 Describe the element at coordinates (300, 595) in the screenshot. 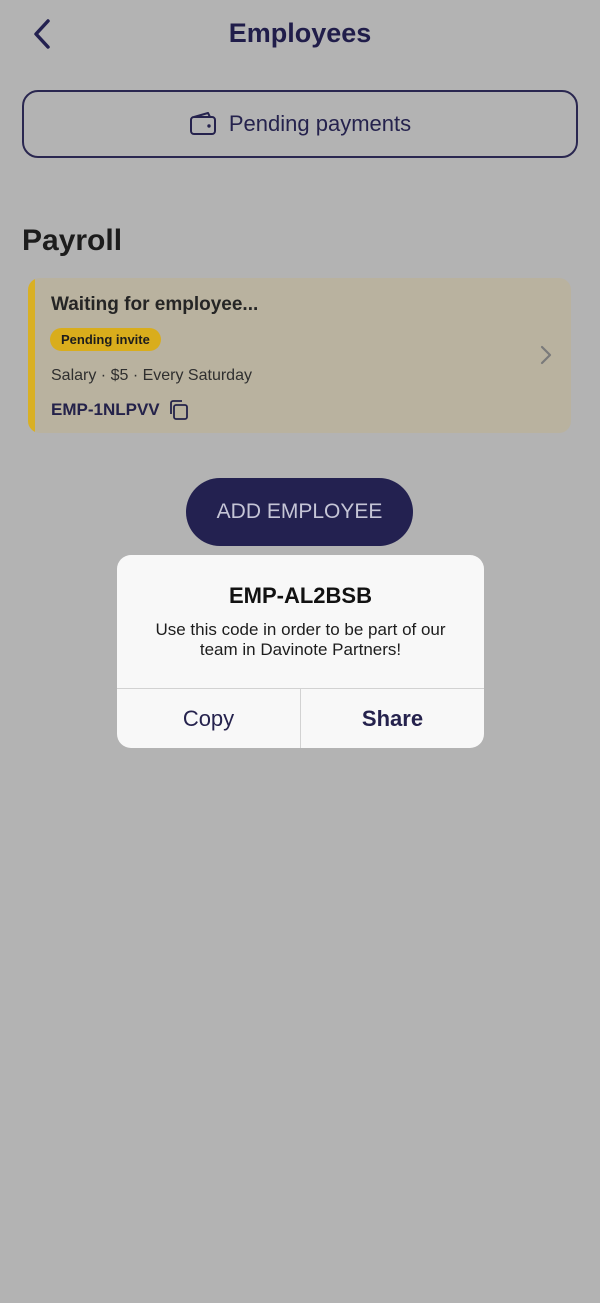

I see `dialog-title: EMP-AL2BSB` at that location.